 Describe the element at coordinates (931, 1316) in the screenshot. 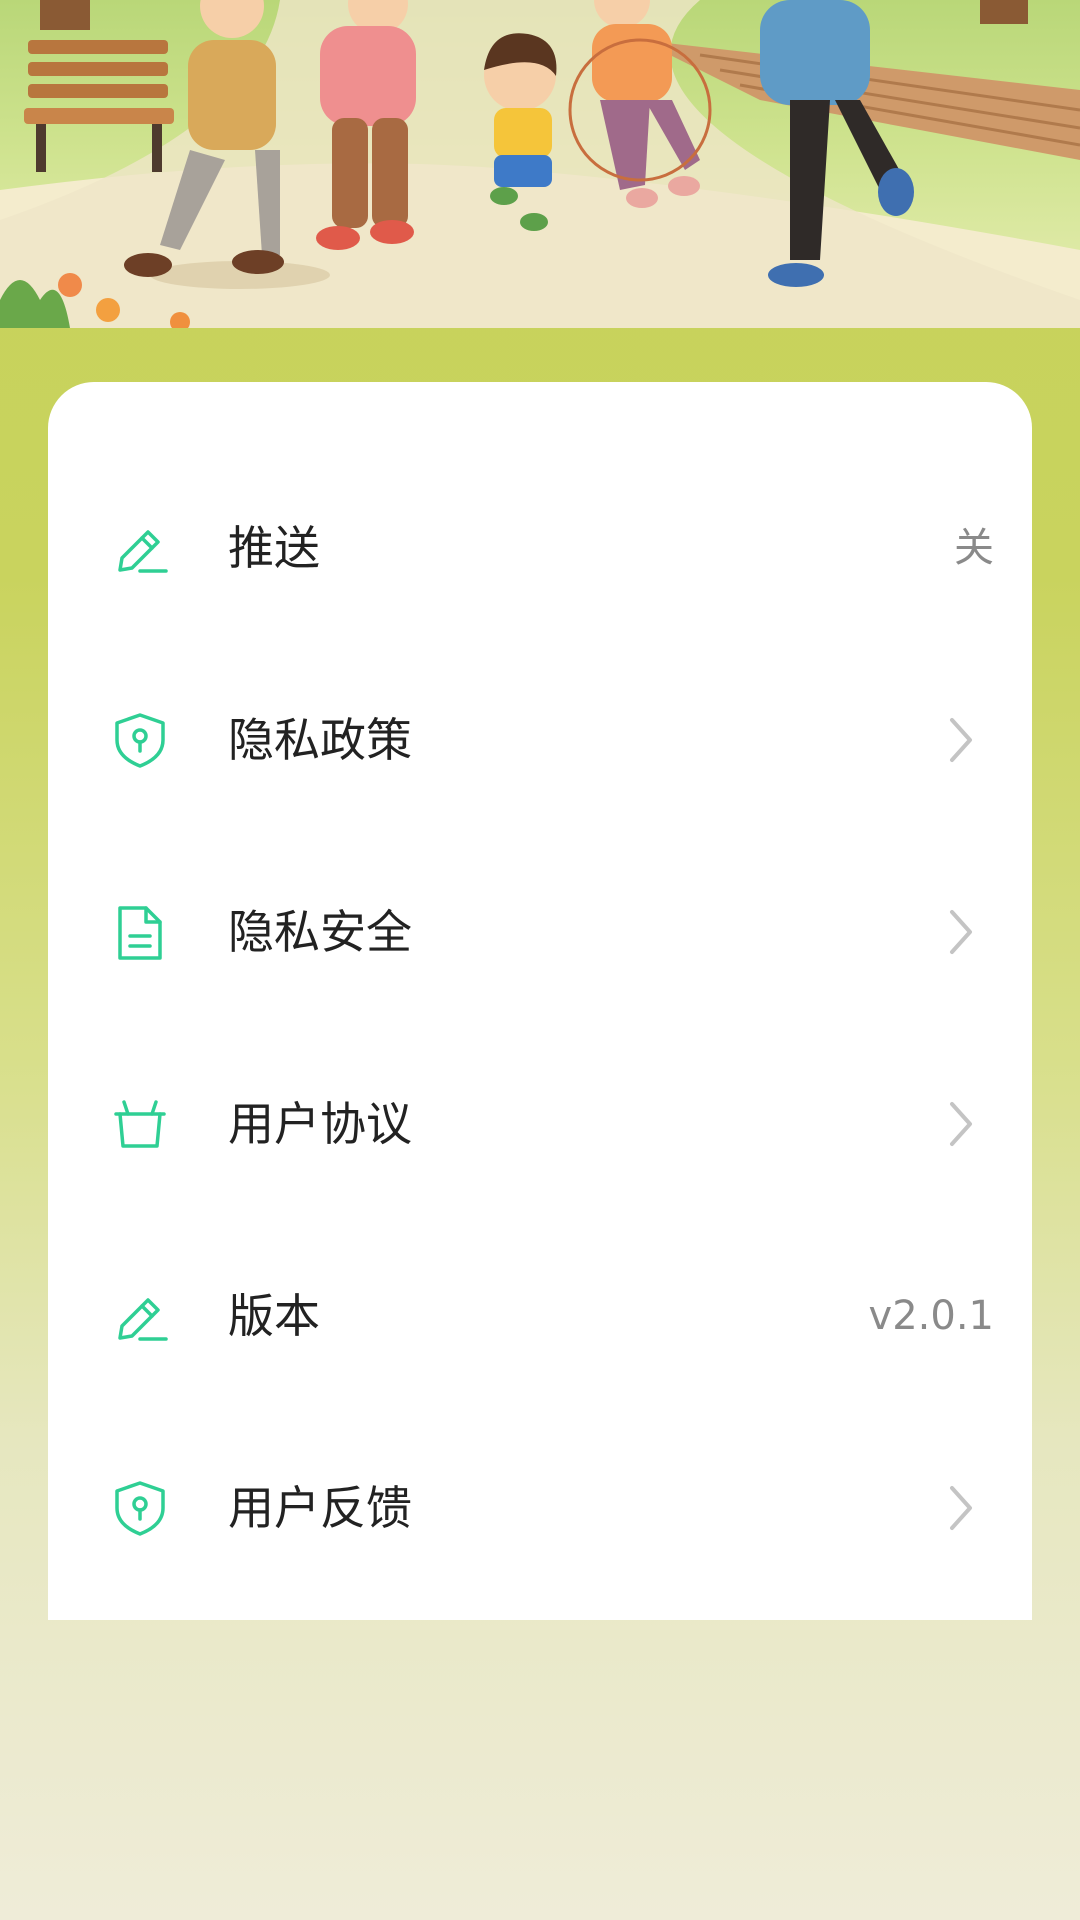

I see `version-value: v2.0.1` at that location.